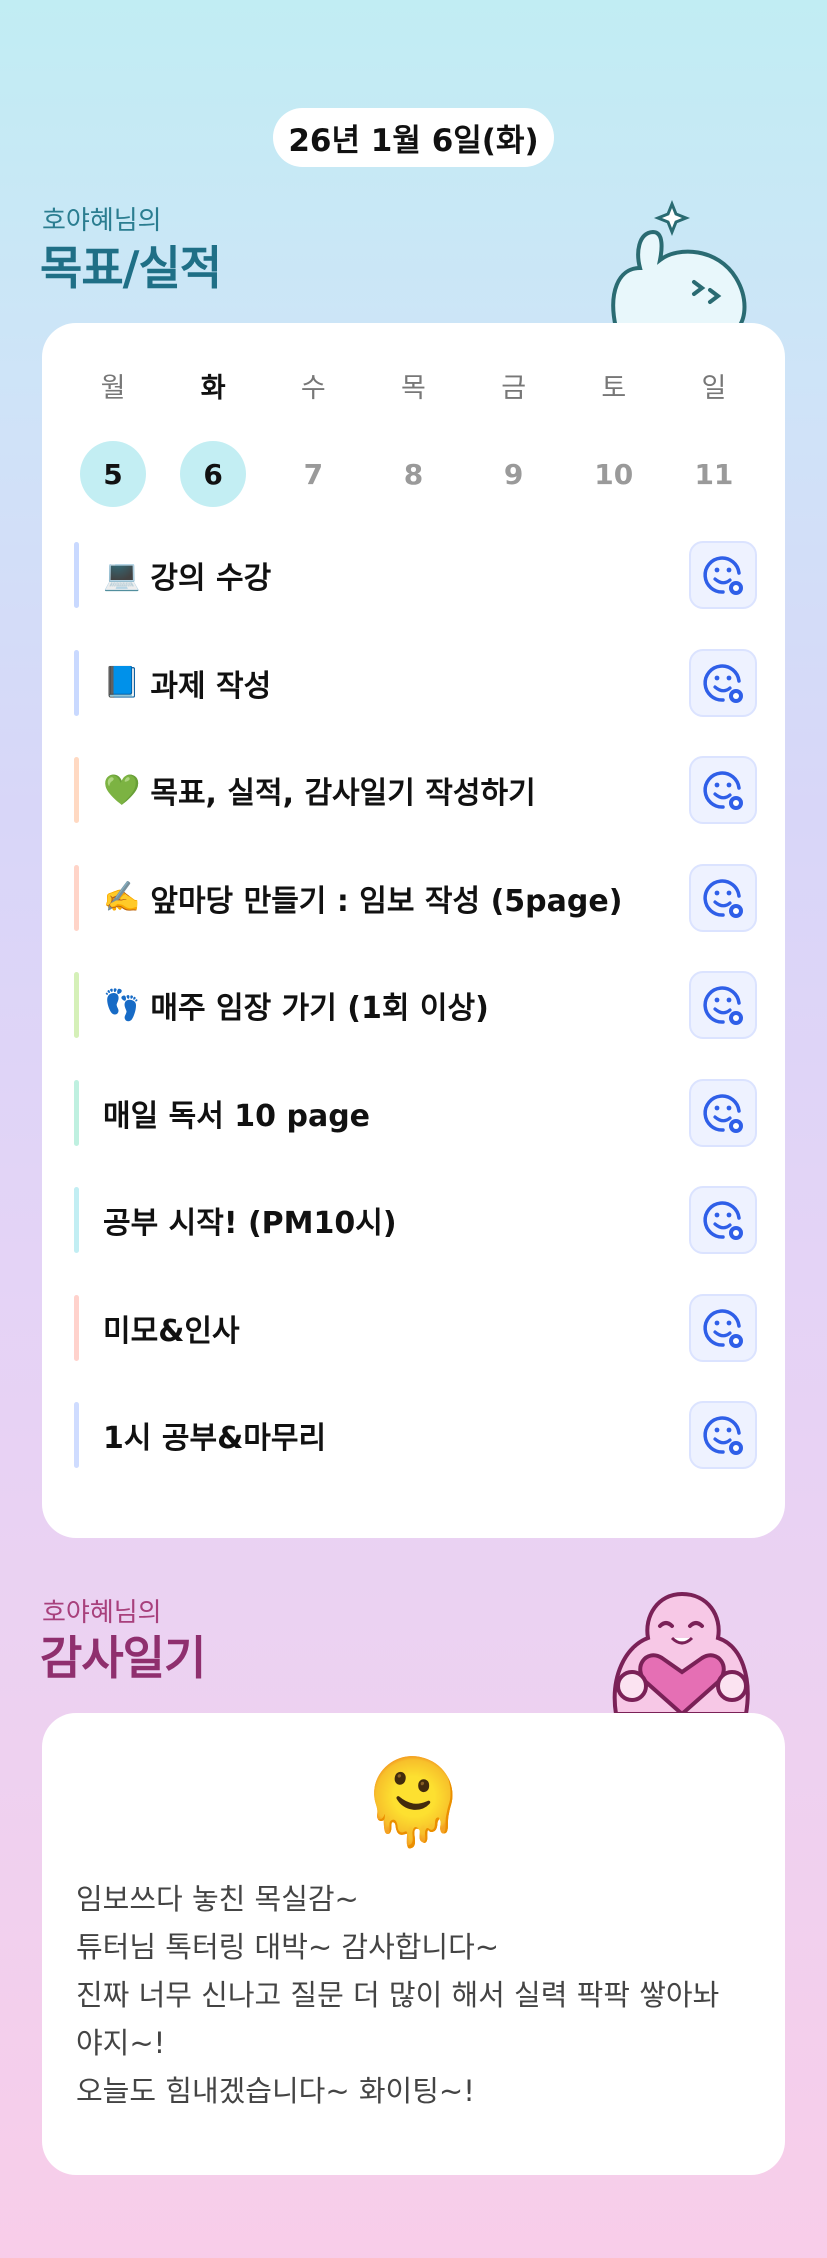 This screenshot has height=2258, width=827. I want to click on day-of-week: 금, so click(514, 388).